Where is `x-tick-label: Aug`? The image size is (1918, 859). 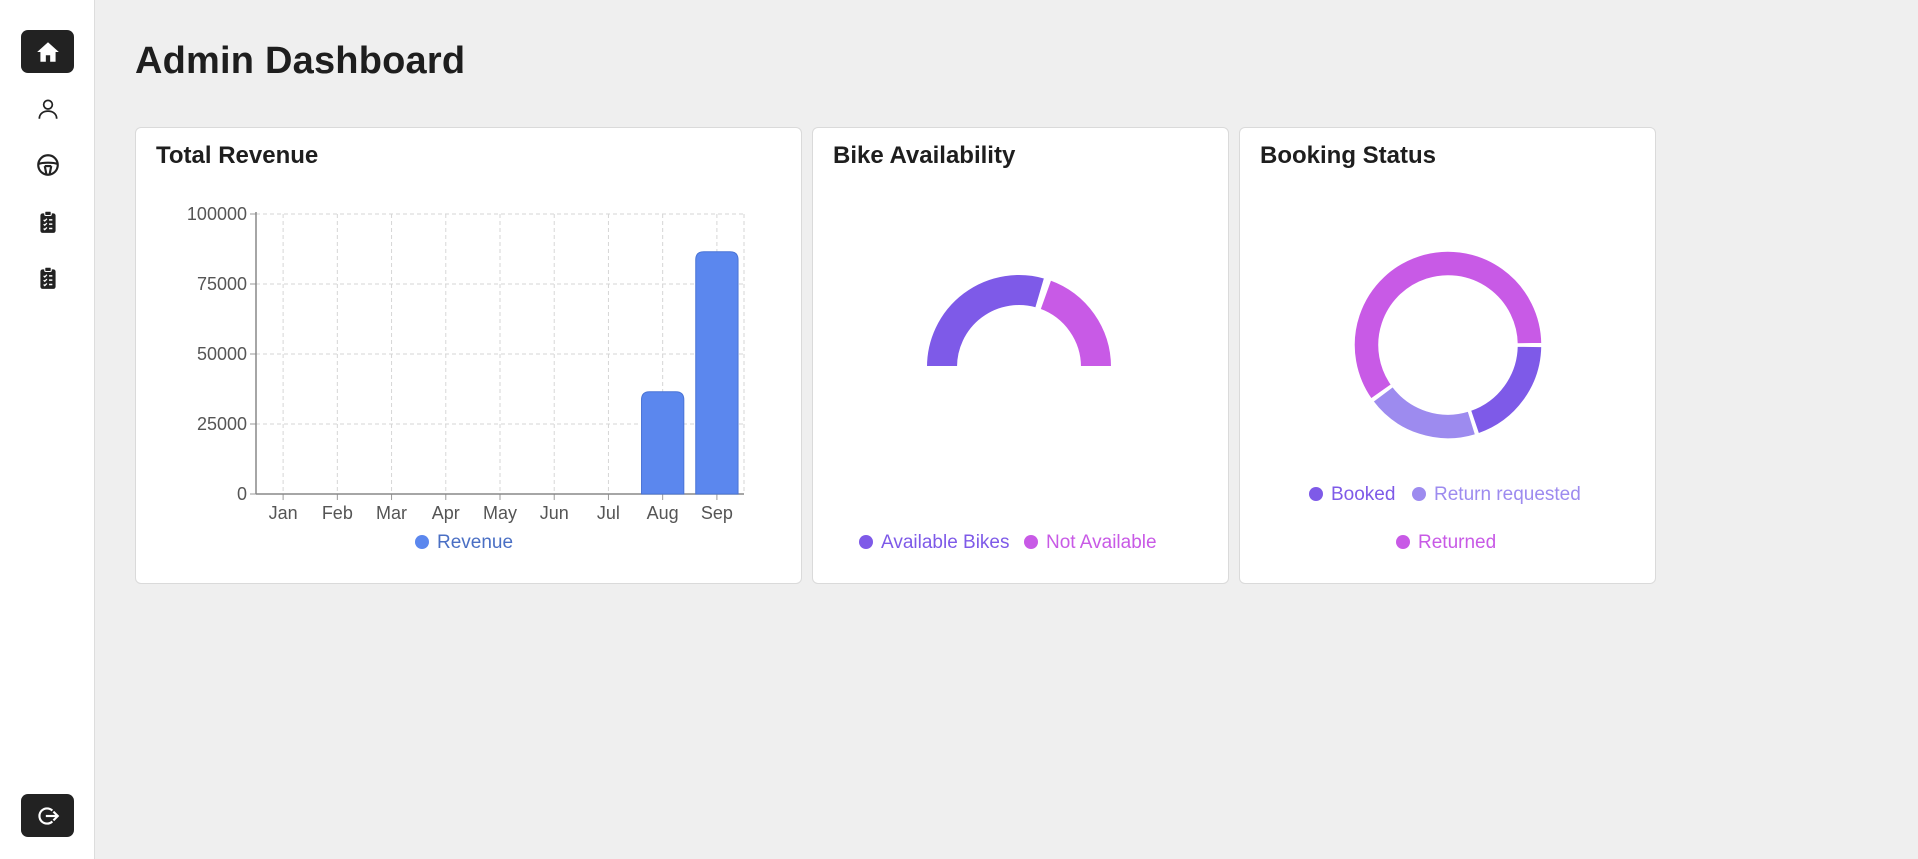
x-tick-label: Aug is located at coordinates (663, 513).